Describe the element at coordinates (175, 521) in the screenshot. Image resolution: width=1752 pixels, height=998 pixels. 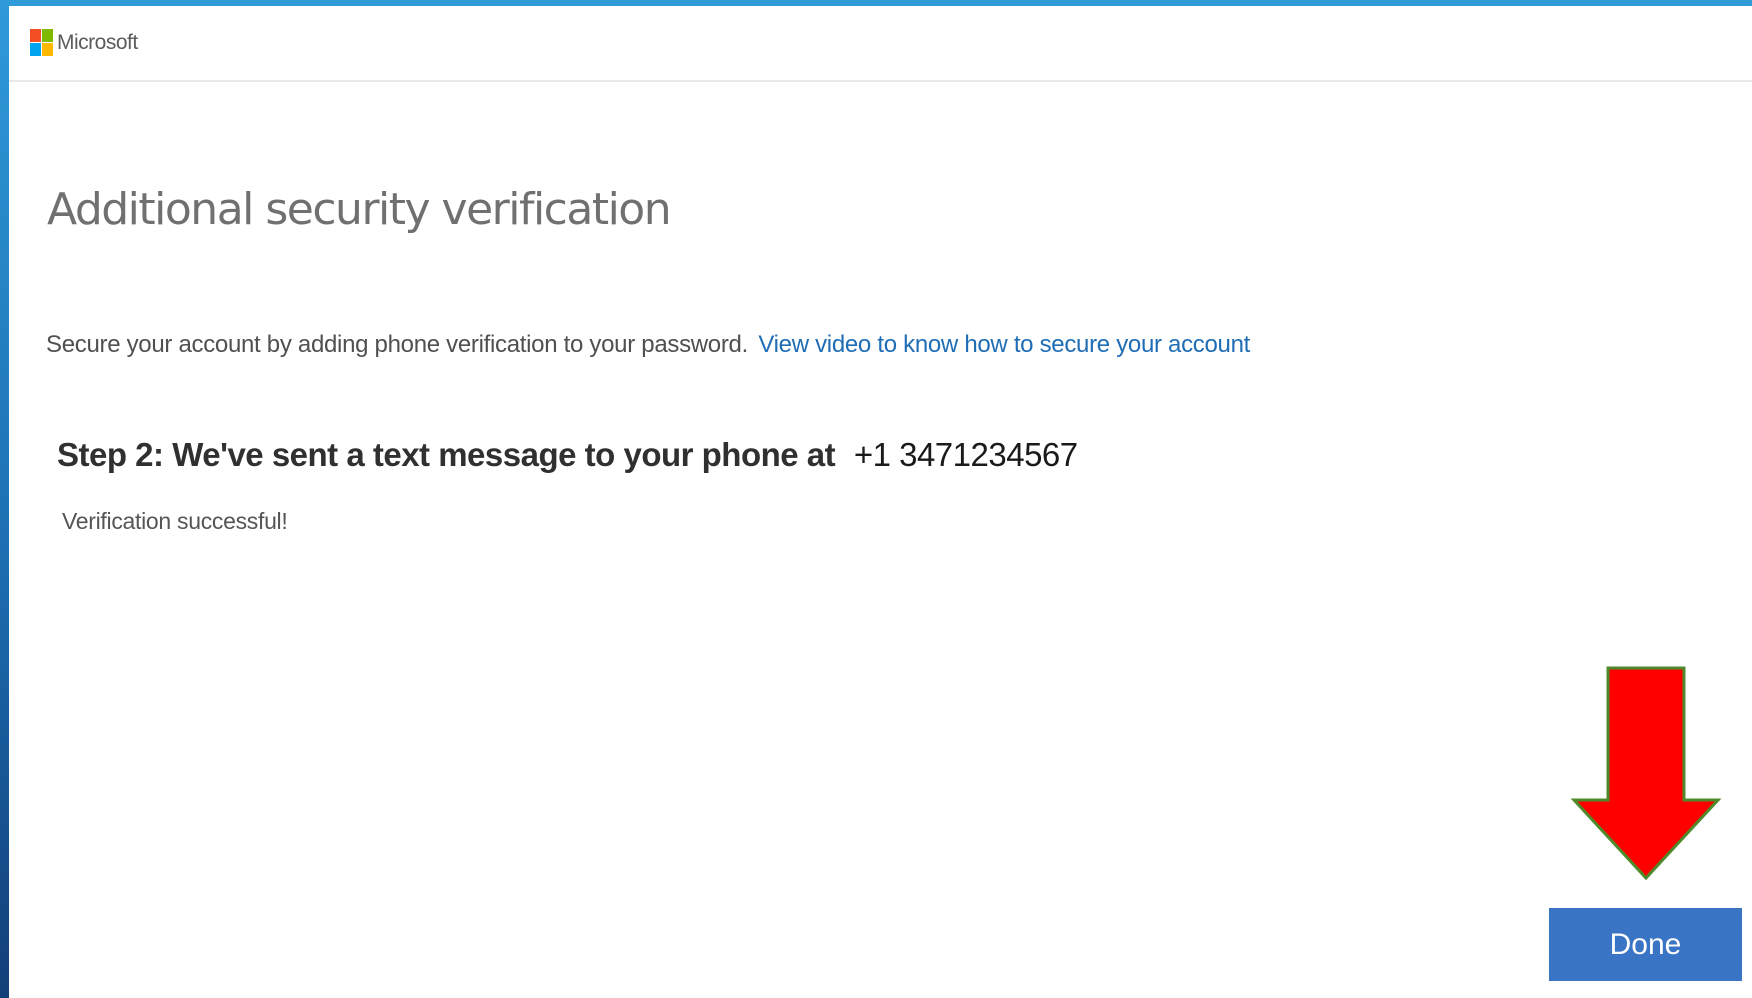
I see `status-message: Verification successful!` at that location.